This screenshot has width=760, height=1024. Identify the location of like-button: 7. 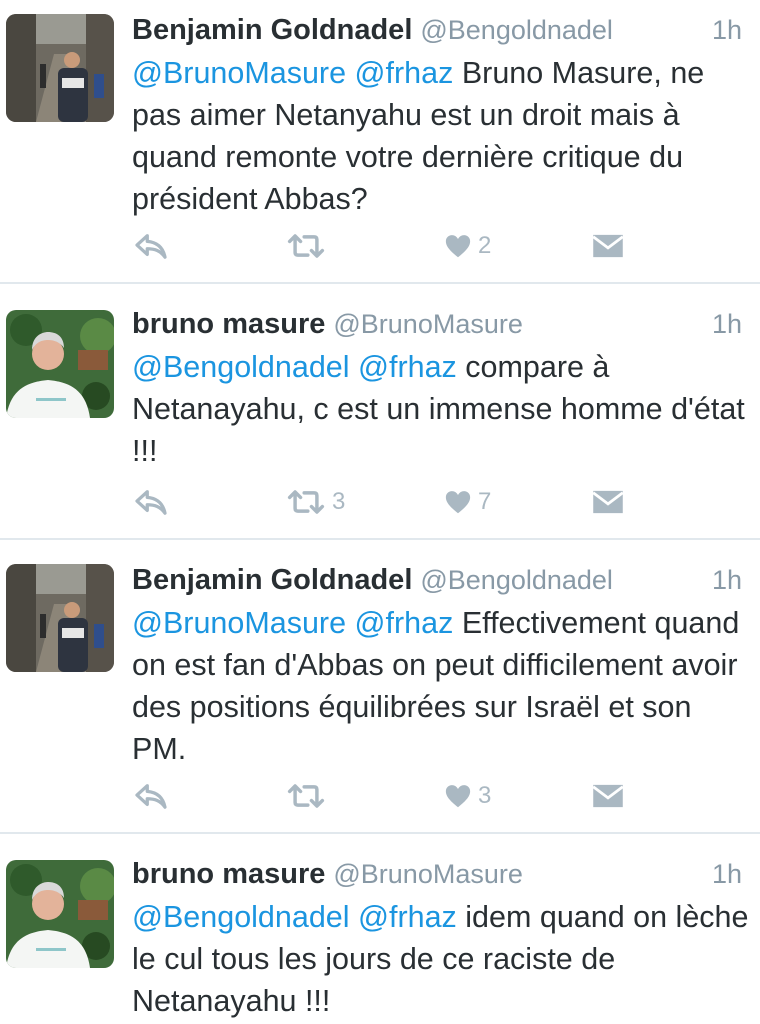
(467, 502).